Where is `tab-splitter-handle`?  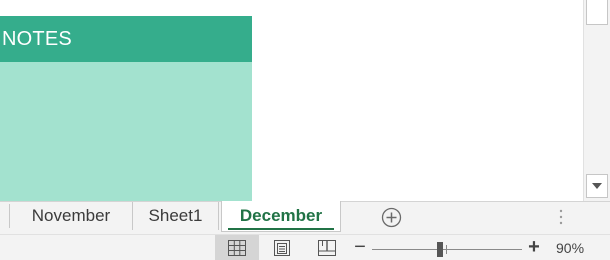
tab-splitter-handle is located at coordinates (561, 217).